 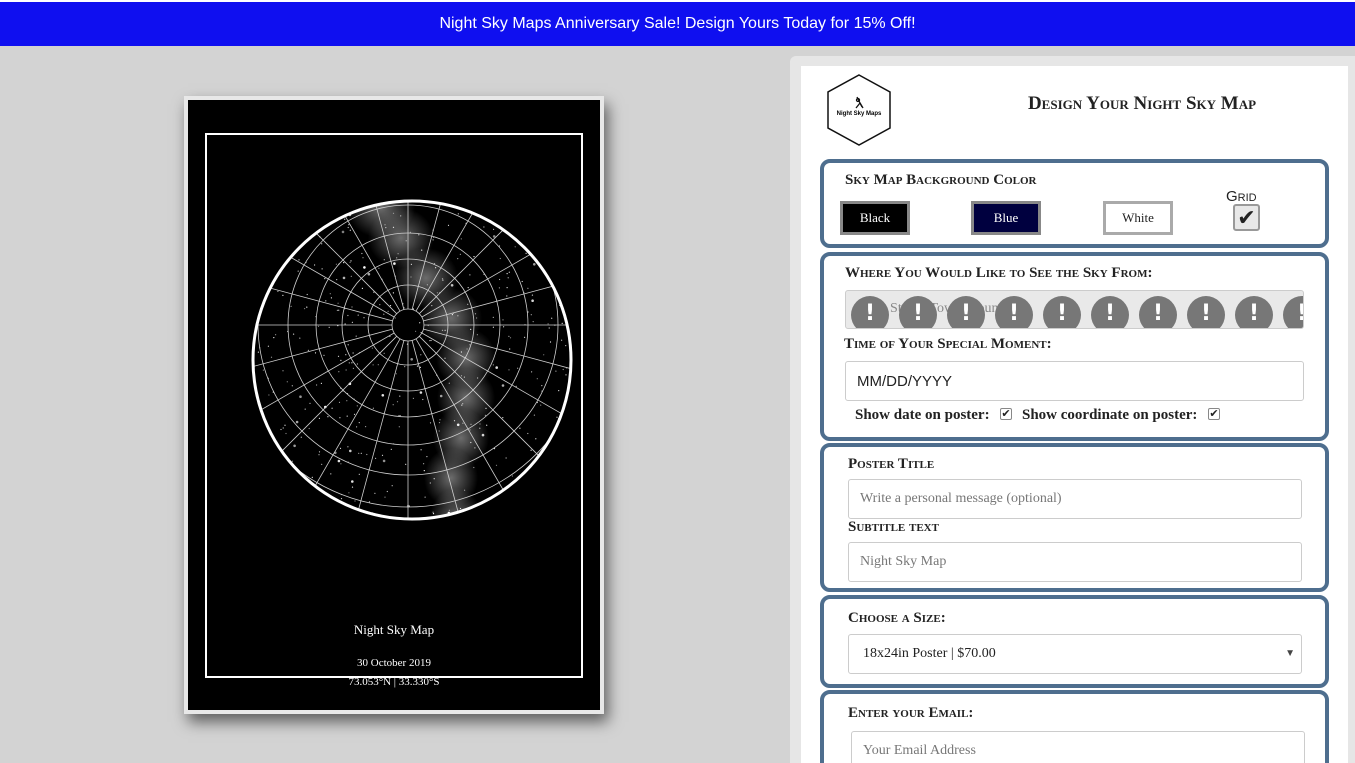 What do you see at coordinates (859, 114) in the screenshot?
I see `logo-text: Night Sky Maps` at bounding box center [859, 114].